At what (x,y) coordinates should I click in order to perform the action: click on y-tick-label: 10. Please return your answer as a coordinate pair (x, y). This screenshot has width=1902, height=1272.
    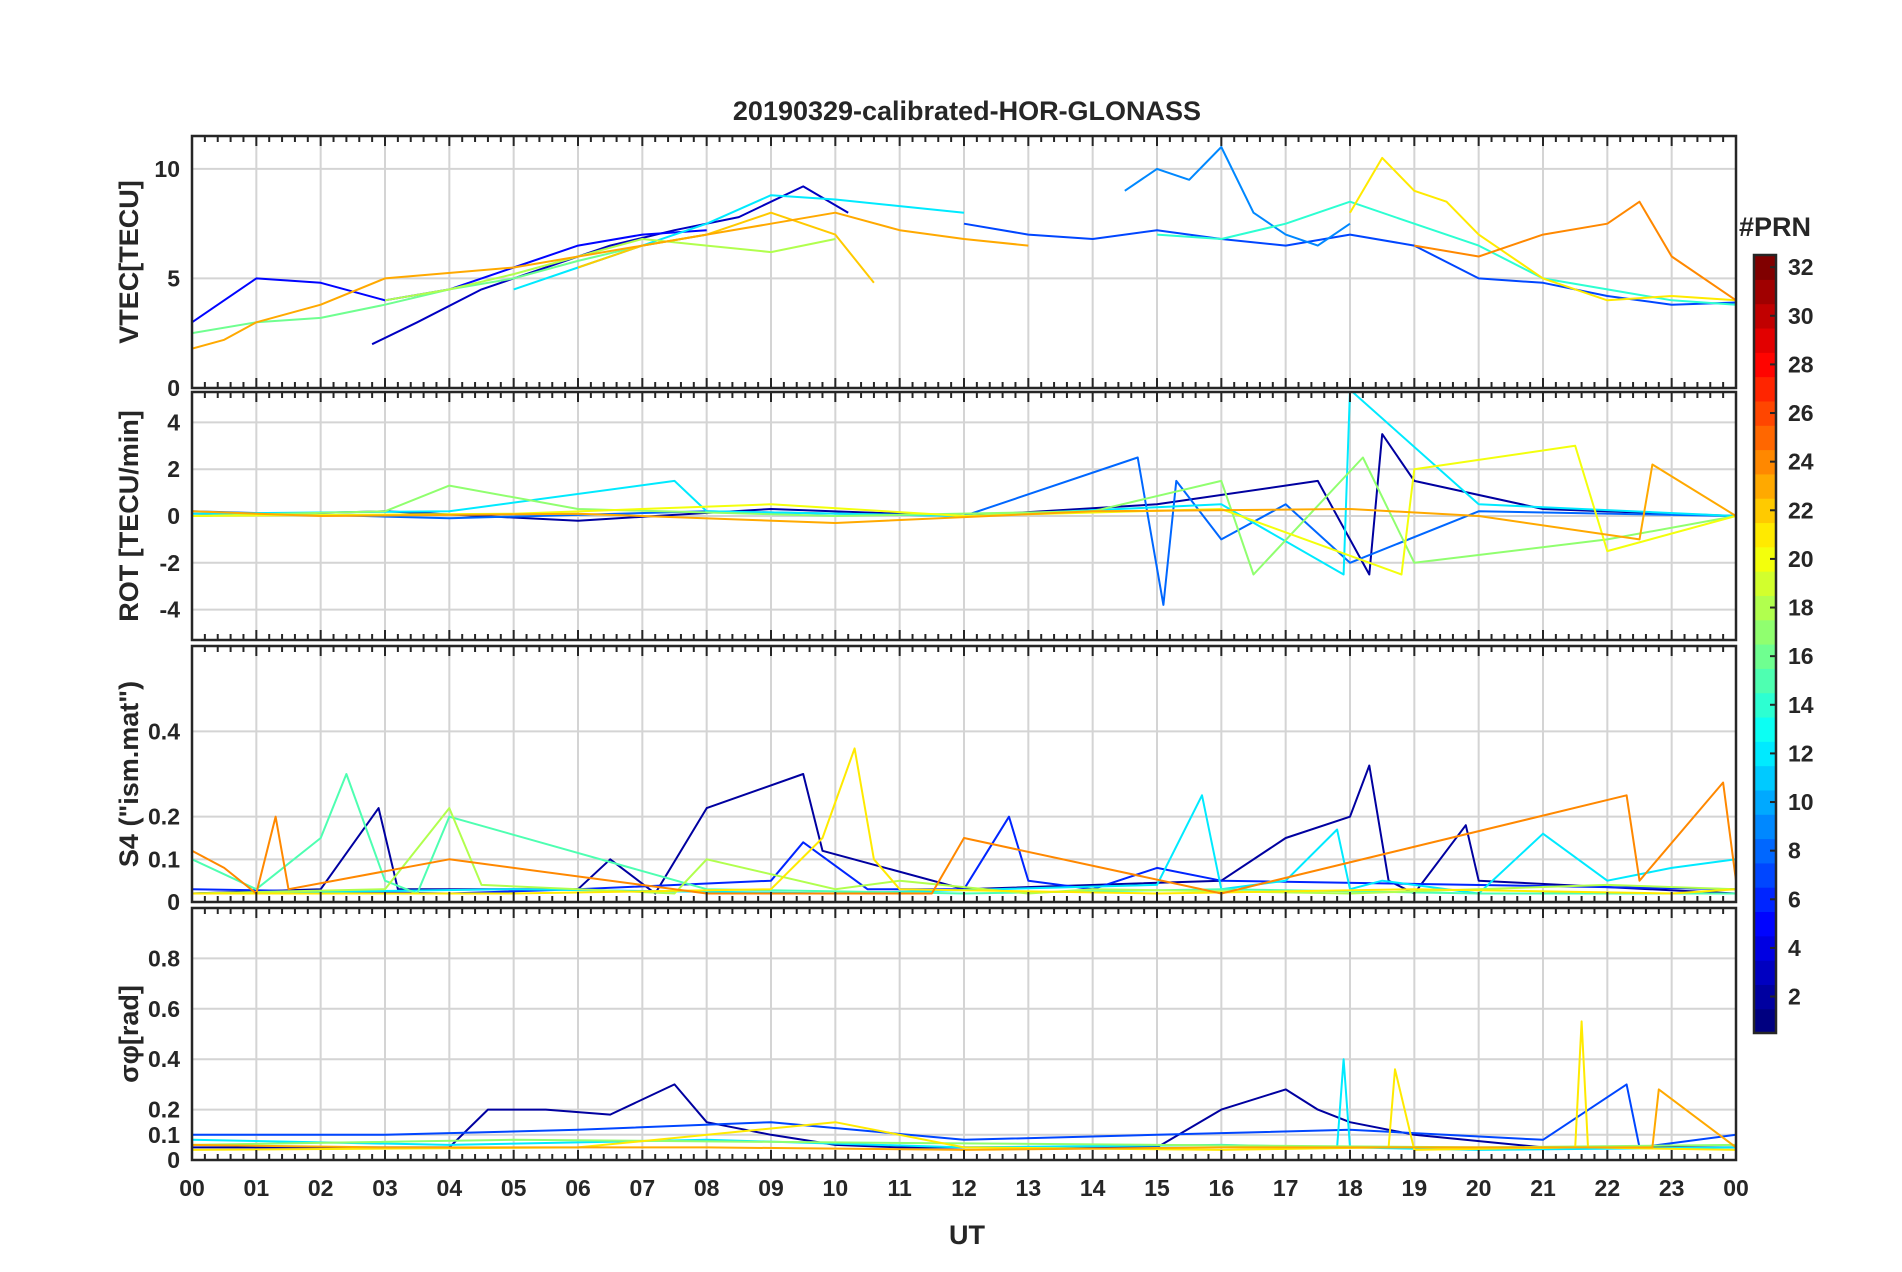
    Looking at the image, I should click on (167, 169).